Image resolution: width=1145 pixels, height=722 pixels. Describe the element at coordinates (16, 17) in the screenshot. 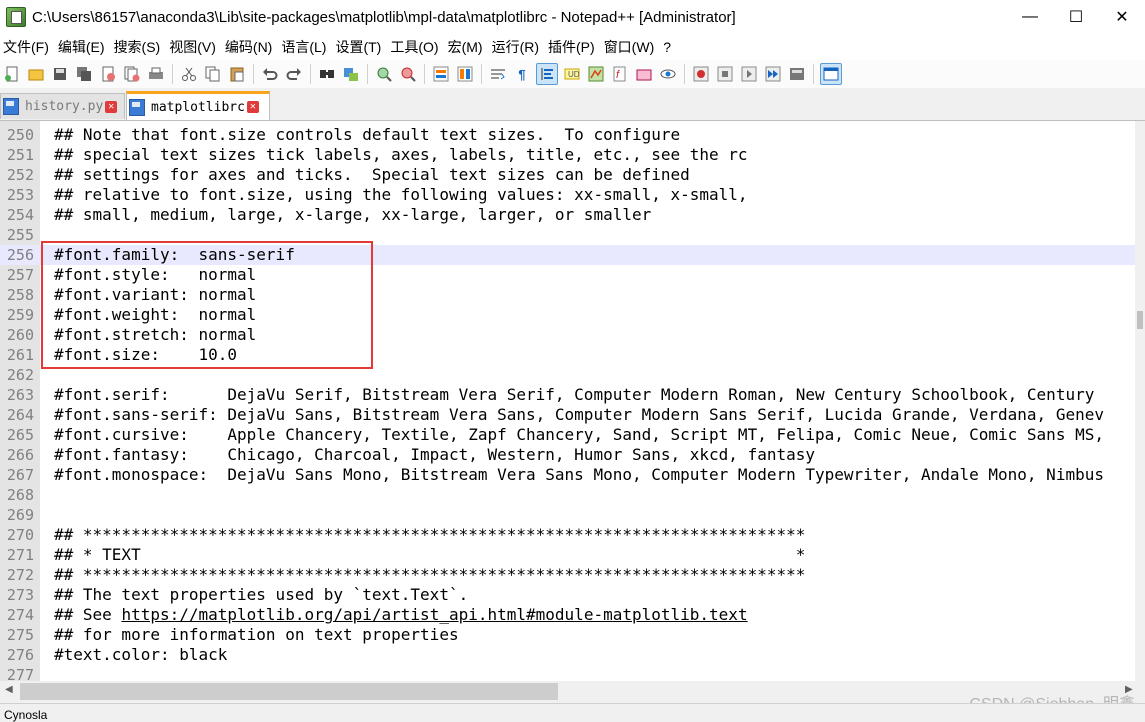

I see `notepadpp-app-icon` at that location.